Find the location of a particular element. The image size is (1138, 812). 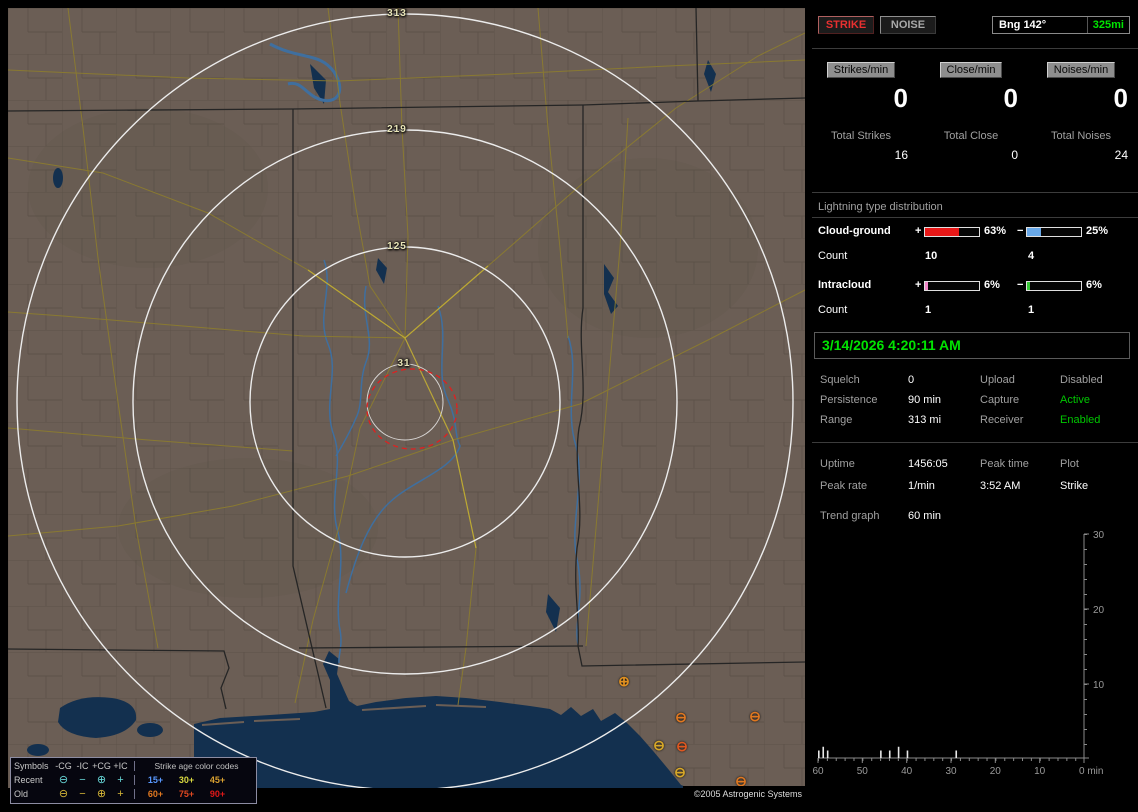

recent-cg-plus-icon: ⊕ is located at coordinates (101, 779).